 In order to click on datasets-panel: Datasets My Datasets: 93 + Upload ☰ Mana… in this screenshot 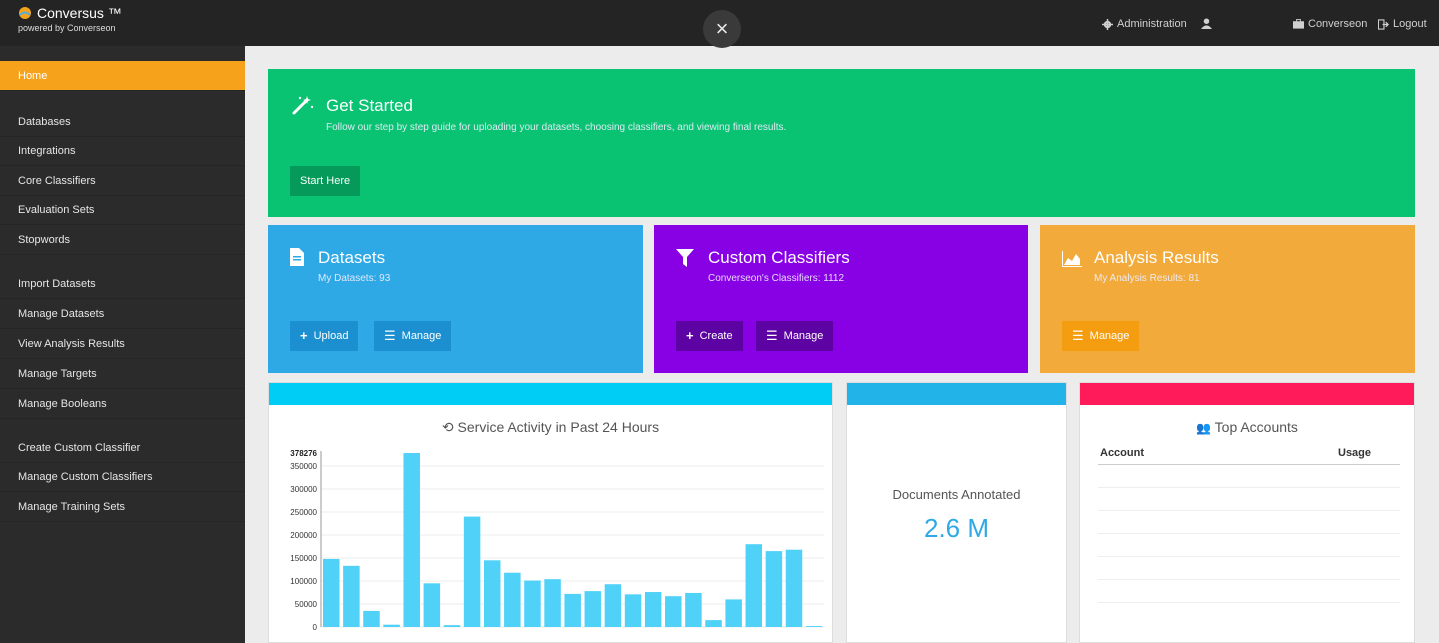, I will do `click(455, 299)`.